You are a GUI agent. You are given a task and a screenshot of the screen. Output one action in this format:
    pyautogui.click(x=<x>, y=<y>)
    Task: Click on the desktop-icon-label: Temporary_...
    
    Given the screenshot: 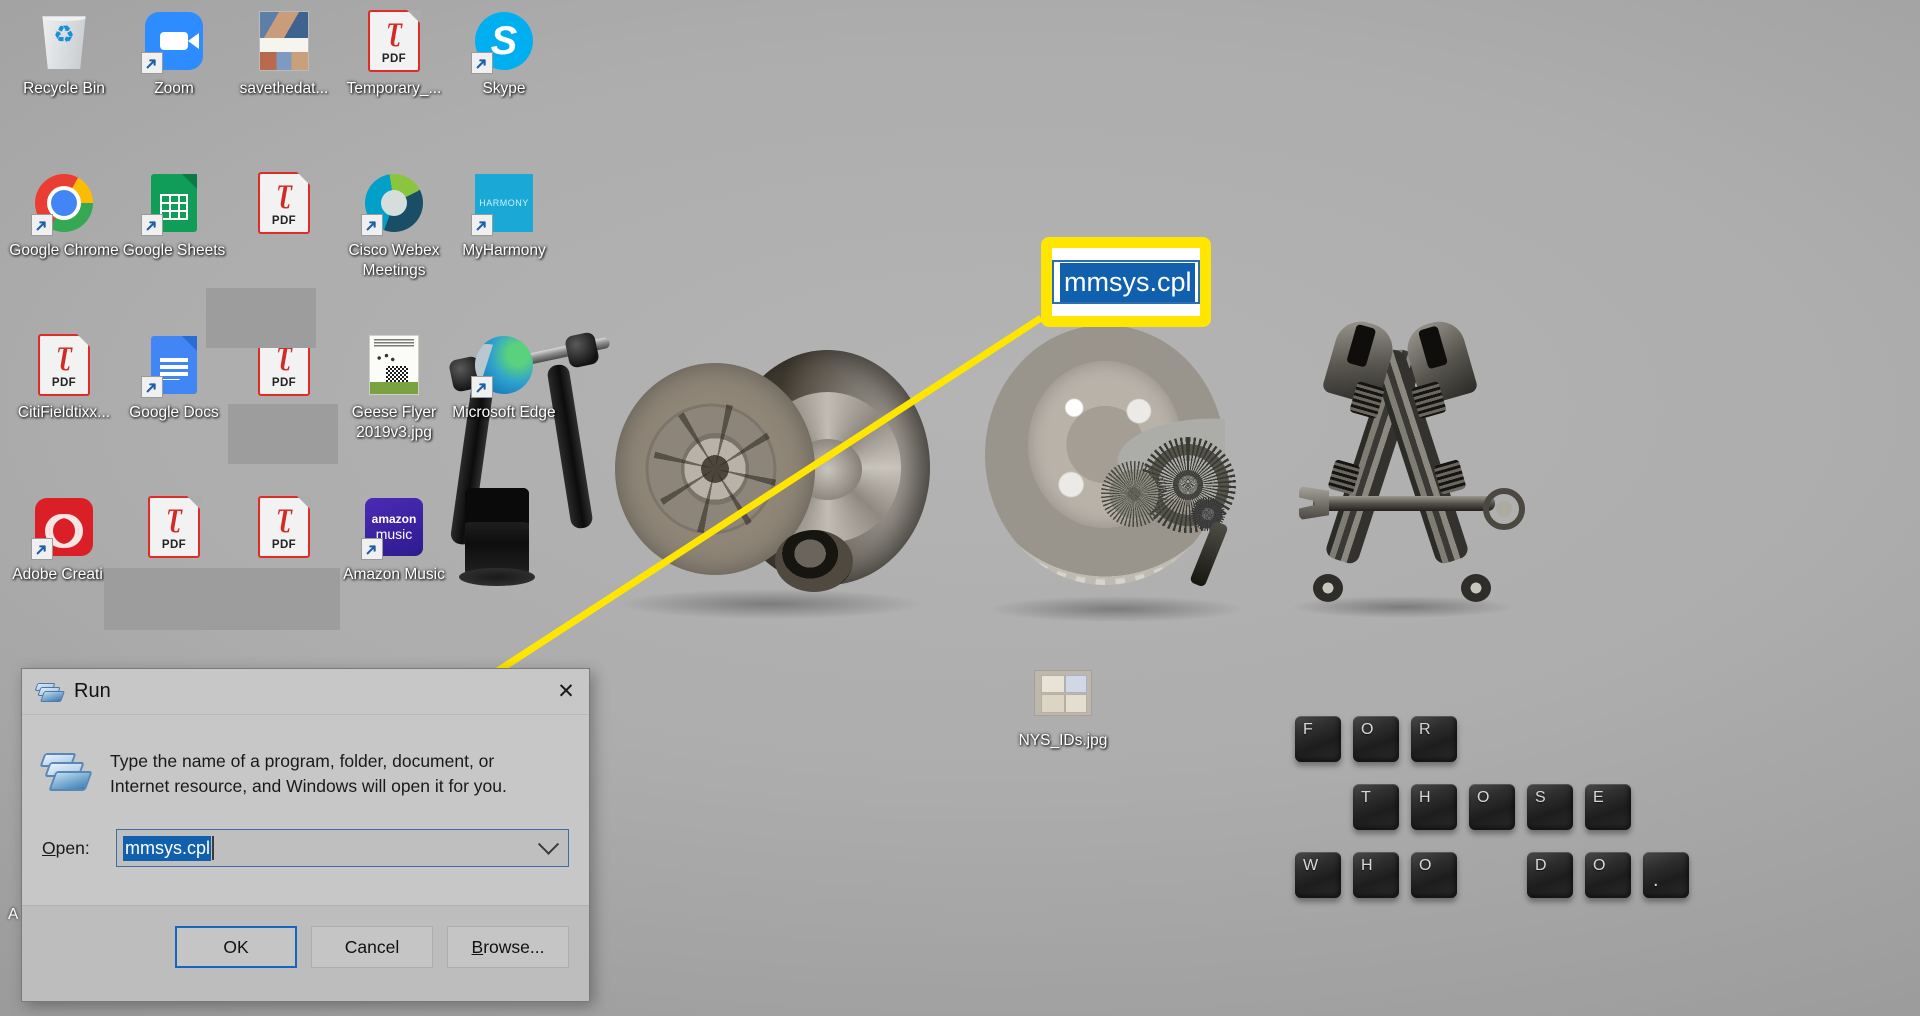 What is the action you would take?
    pyautogui.click(x=394, y=88)
    